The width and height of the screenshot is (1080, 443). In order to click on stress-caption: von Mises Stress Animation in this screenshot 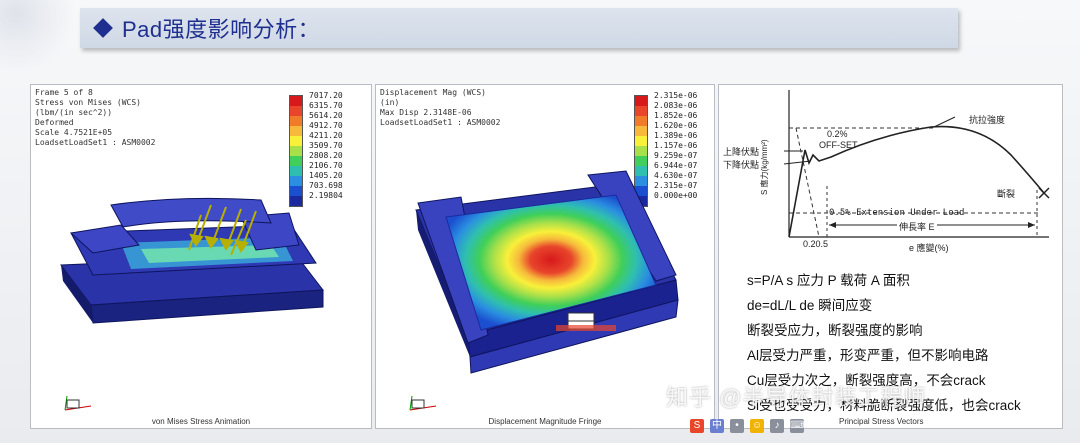, I will do `click(201, 421)`.